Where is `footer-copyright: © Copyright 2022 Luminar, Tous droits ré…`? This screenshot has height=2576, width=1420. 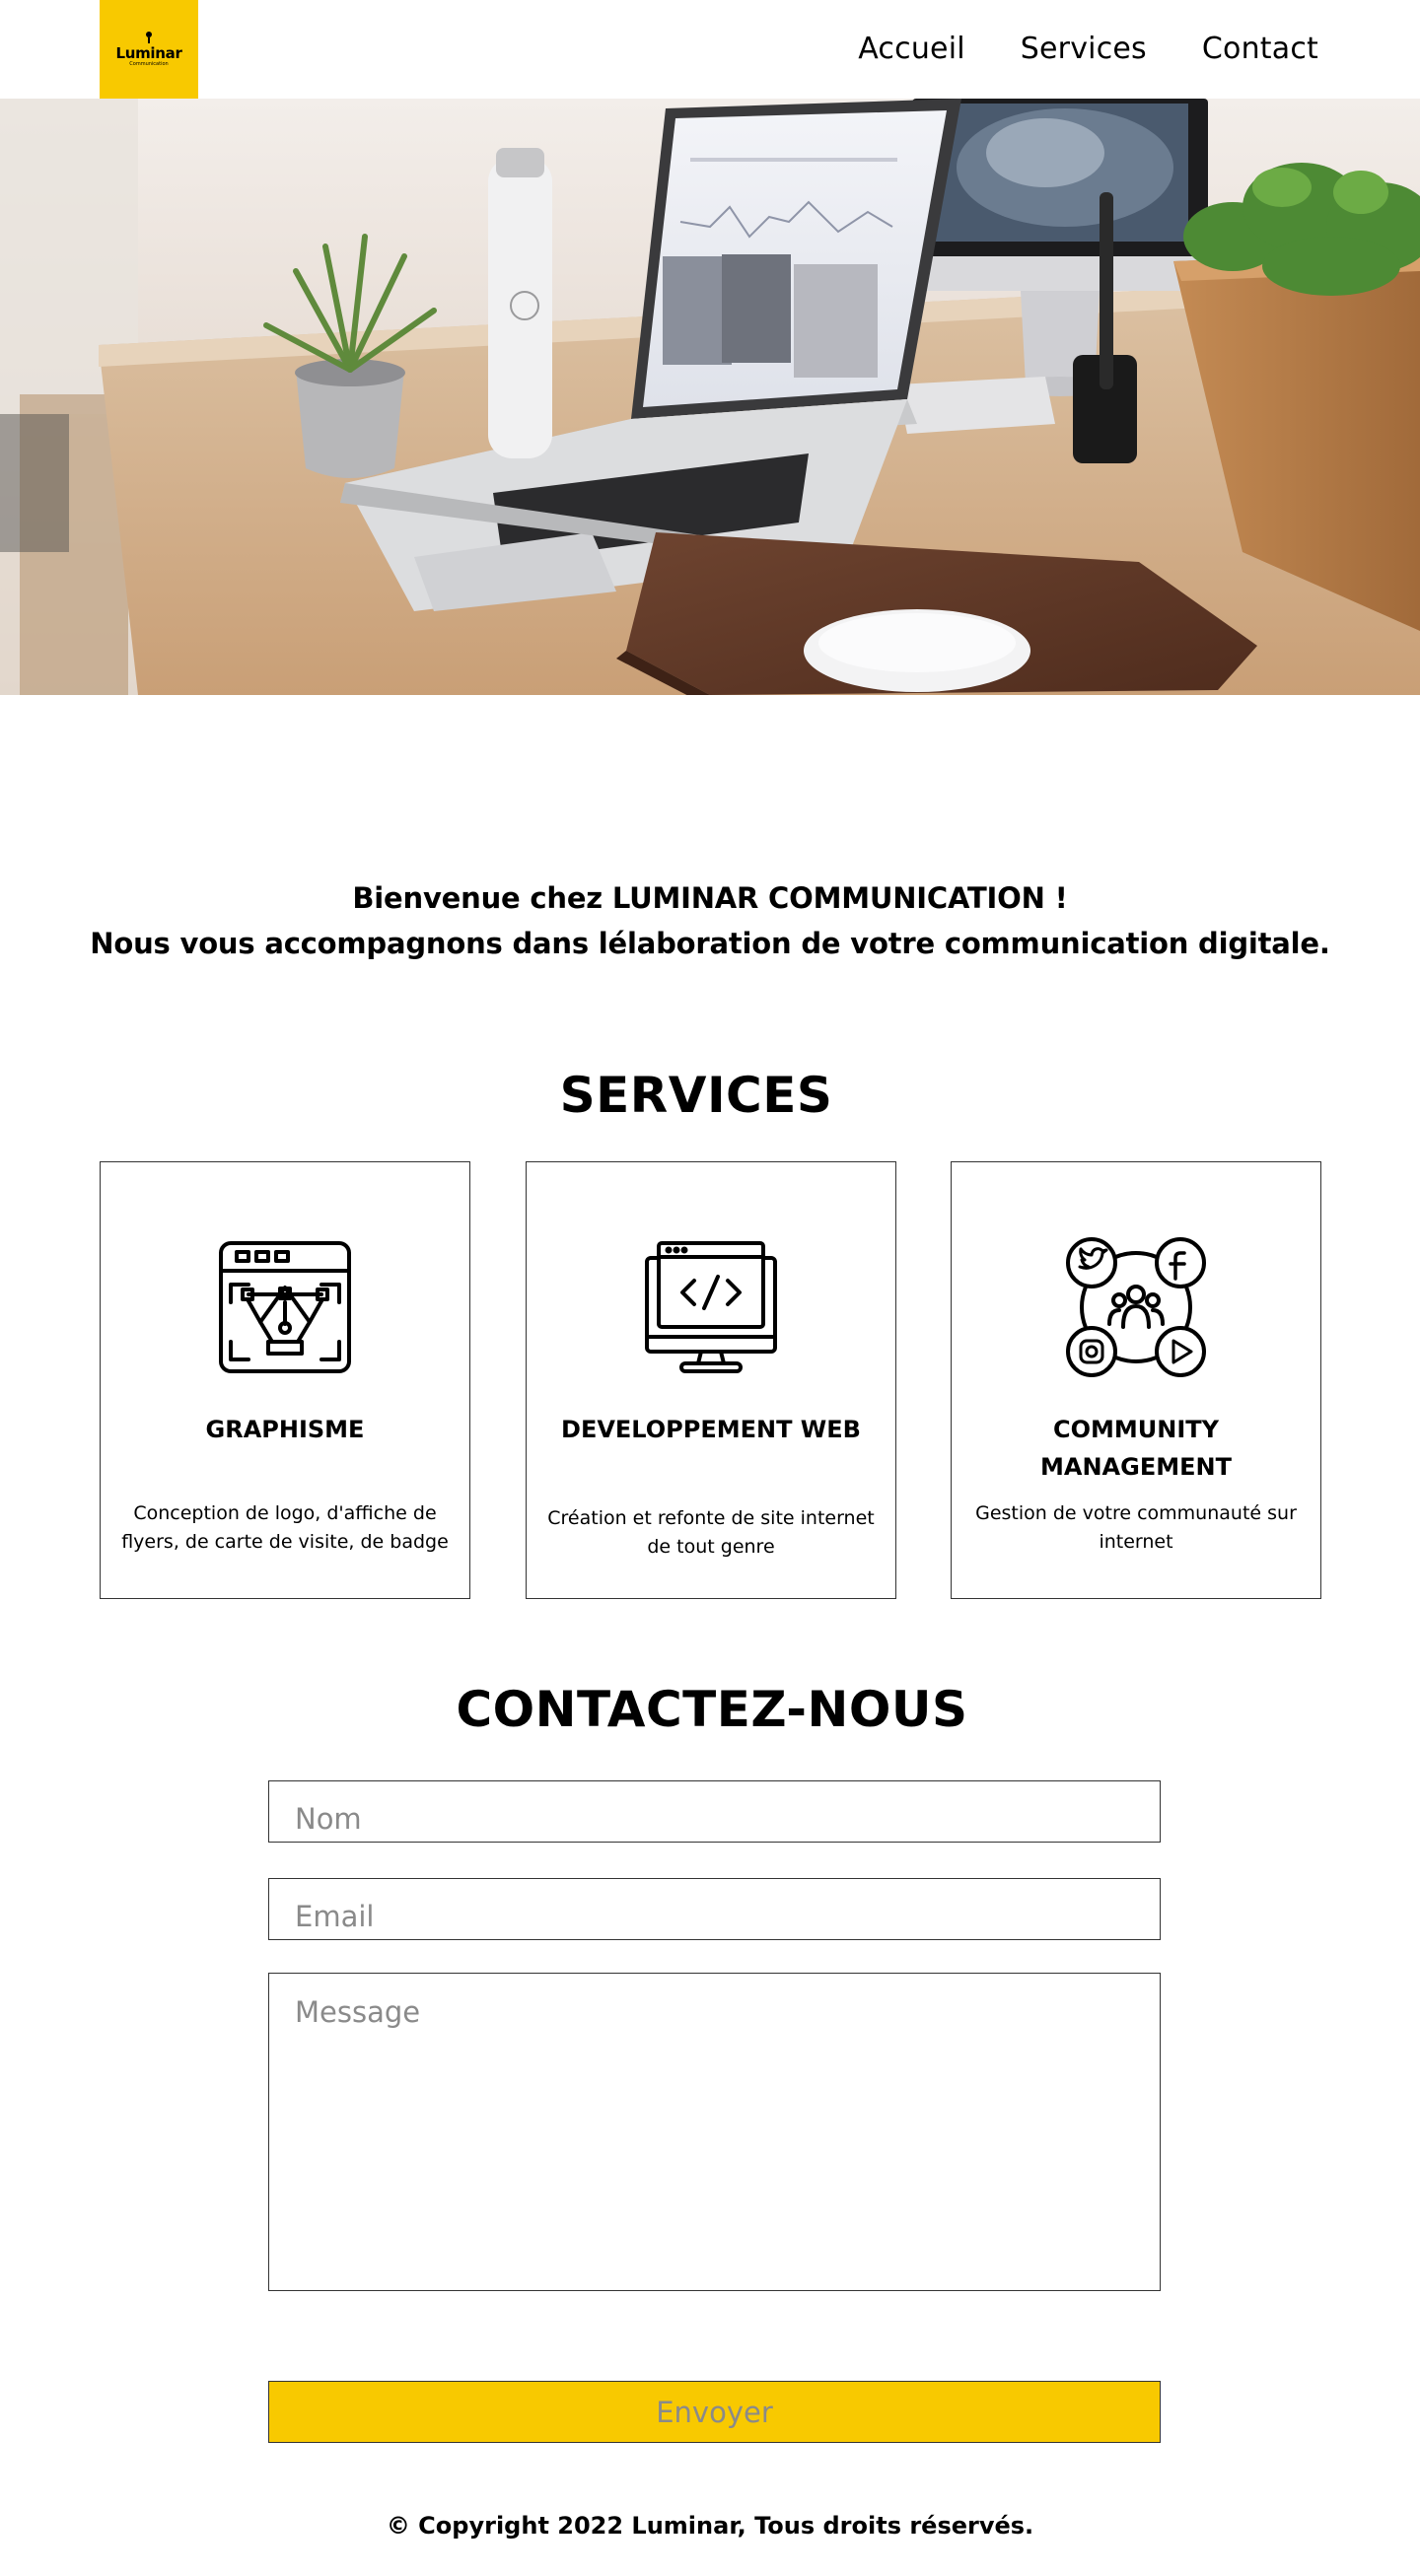
footer-copyright: © Copyright 2022 Luminar, Tous droits ré… is located at coordinates (710, 2526).